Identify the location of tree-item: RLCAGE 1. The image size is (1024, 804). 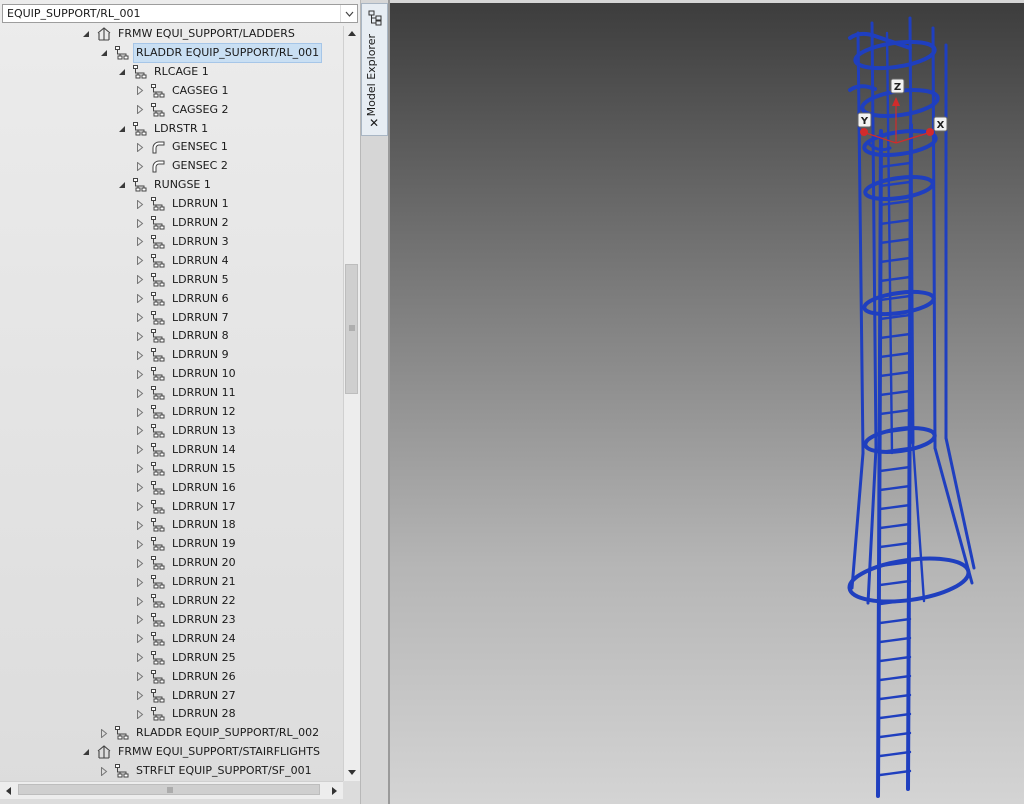
(164, 72).